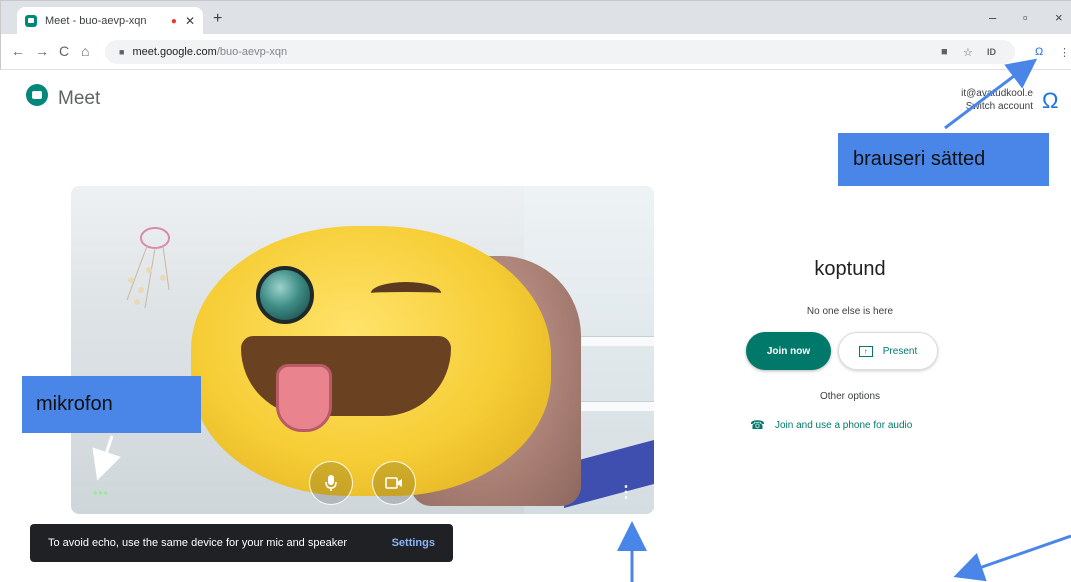  I want to click on switch-account-link: Switch account, so click(999, 106).